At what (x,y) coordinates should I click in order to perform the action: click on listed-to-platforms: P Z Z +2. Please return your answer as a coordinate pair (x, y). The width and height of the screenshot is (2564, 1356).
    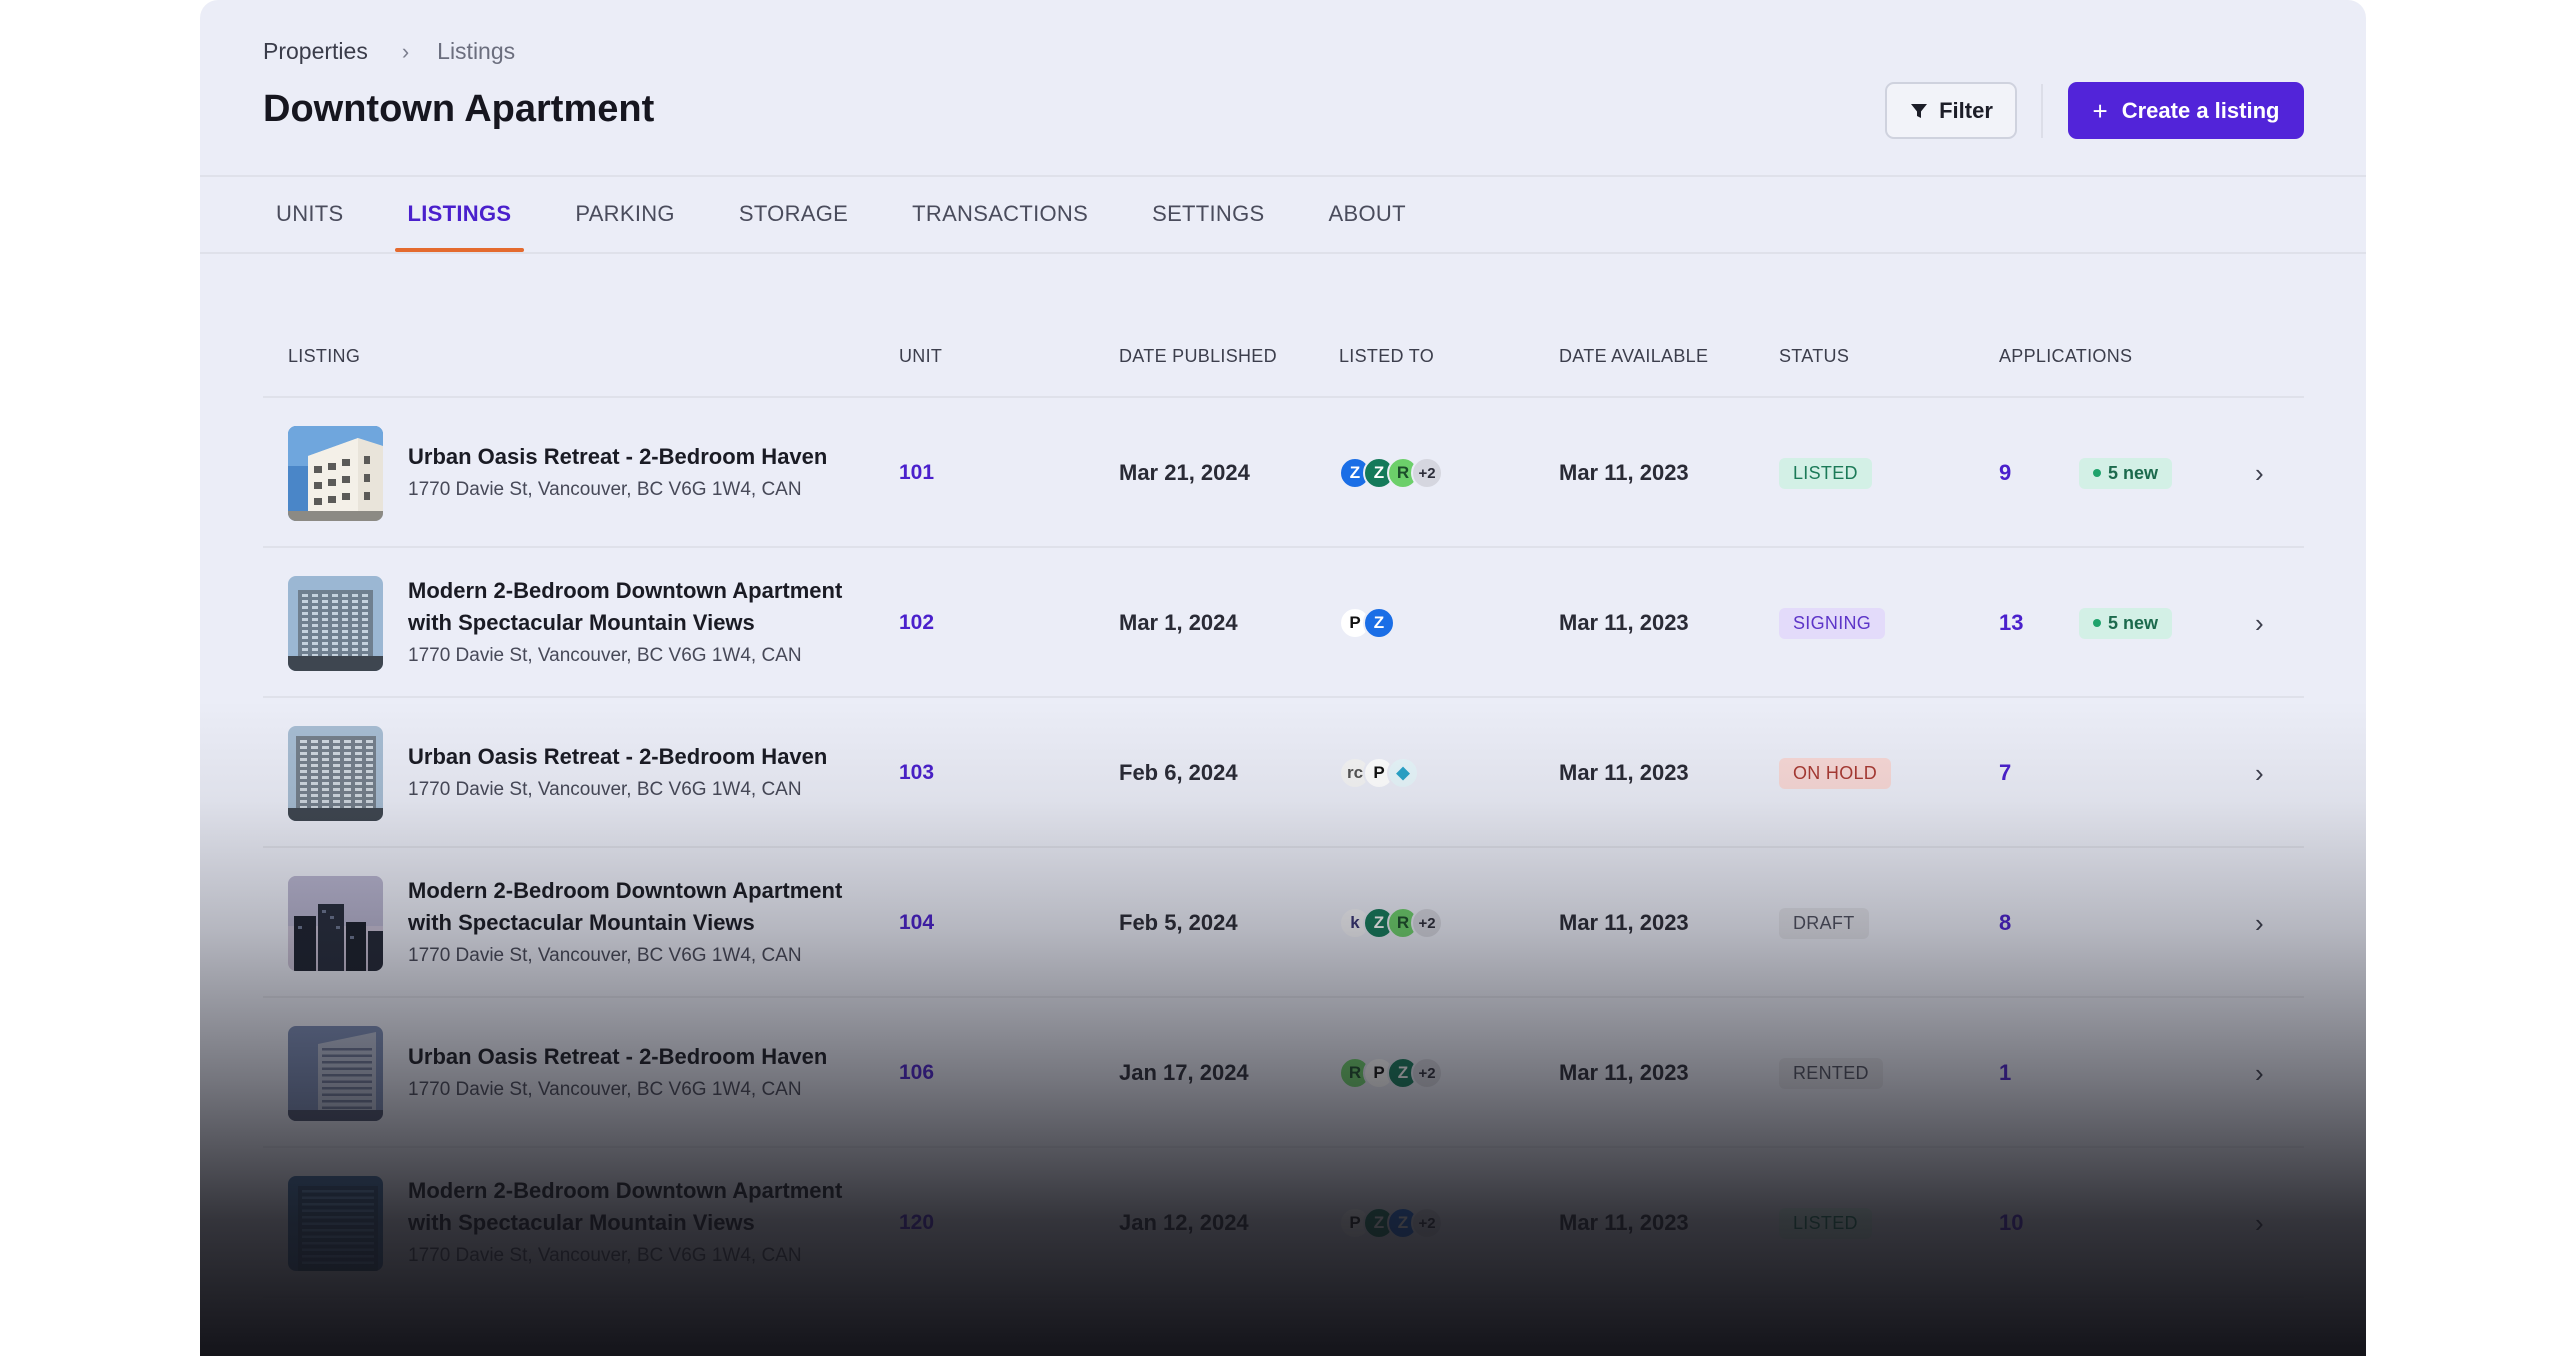
    Looking at the image, I should click on (1399, 1223).